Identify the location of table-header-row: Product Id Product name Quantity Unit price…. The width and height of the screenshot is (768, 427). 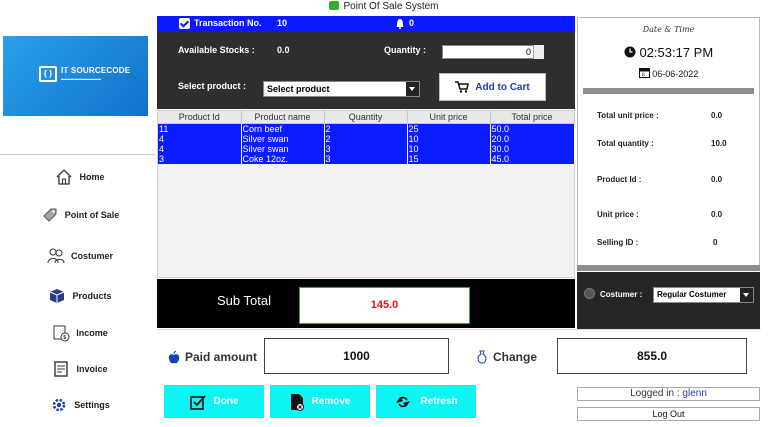
(366, 117).